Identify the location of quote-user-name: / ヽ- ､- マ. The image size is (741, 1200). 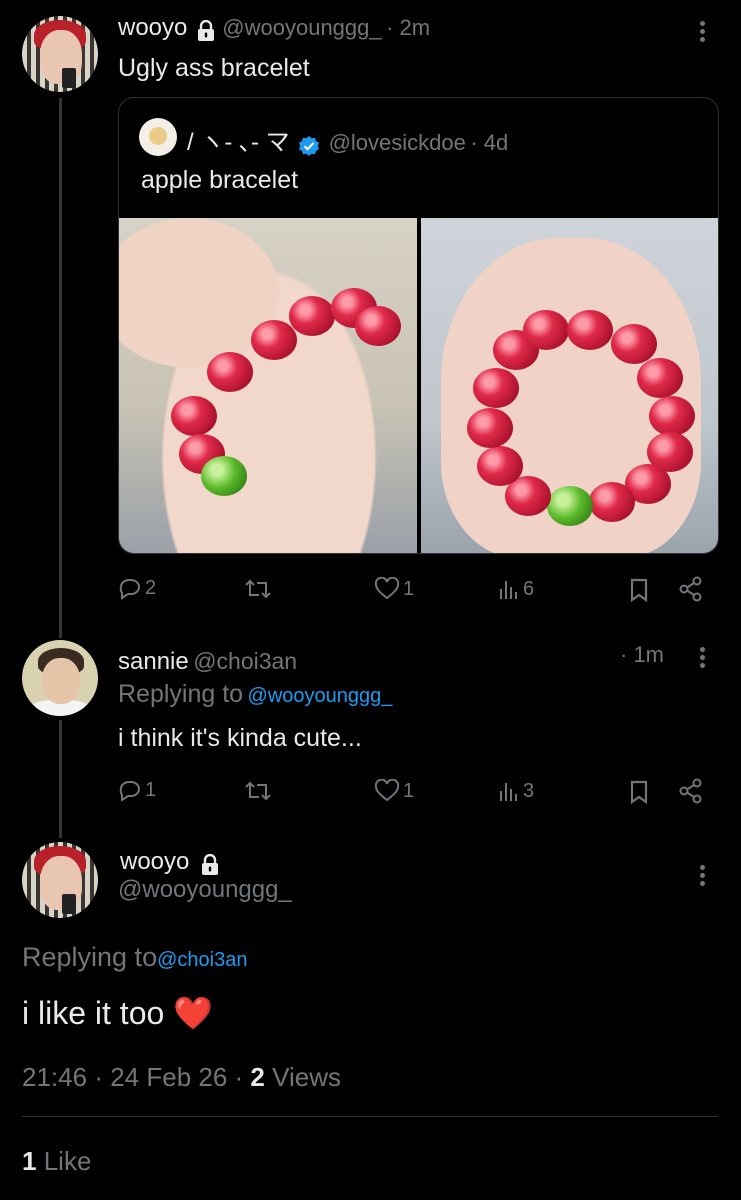
(238, 142).